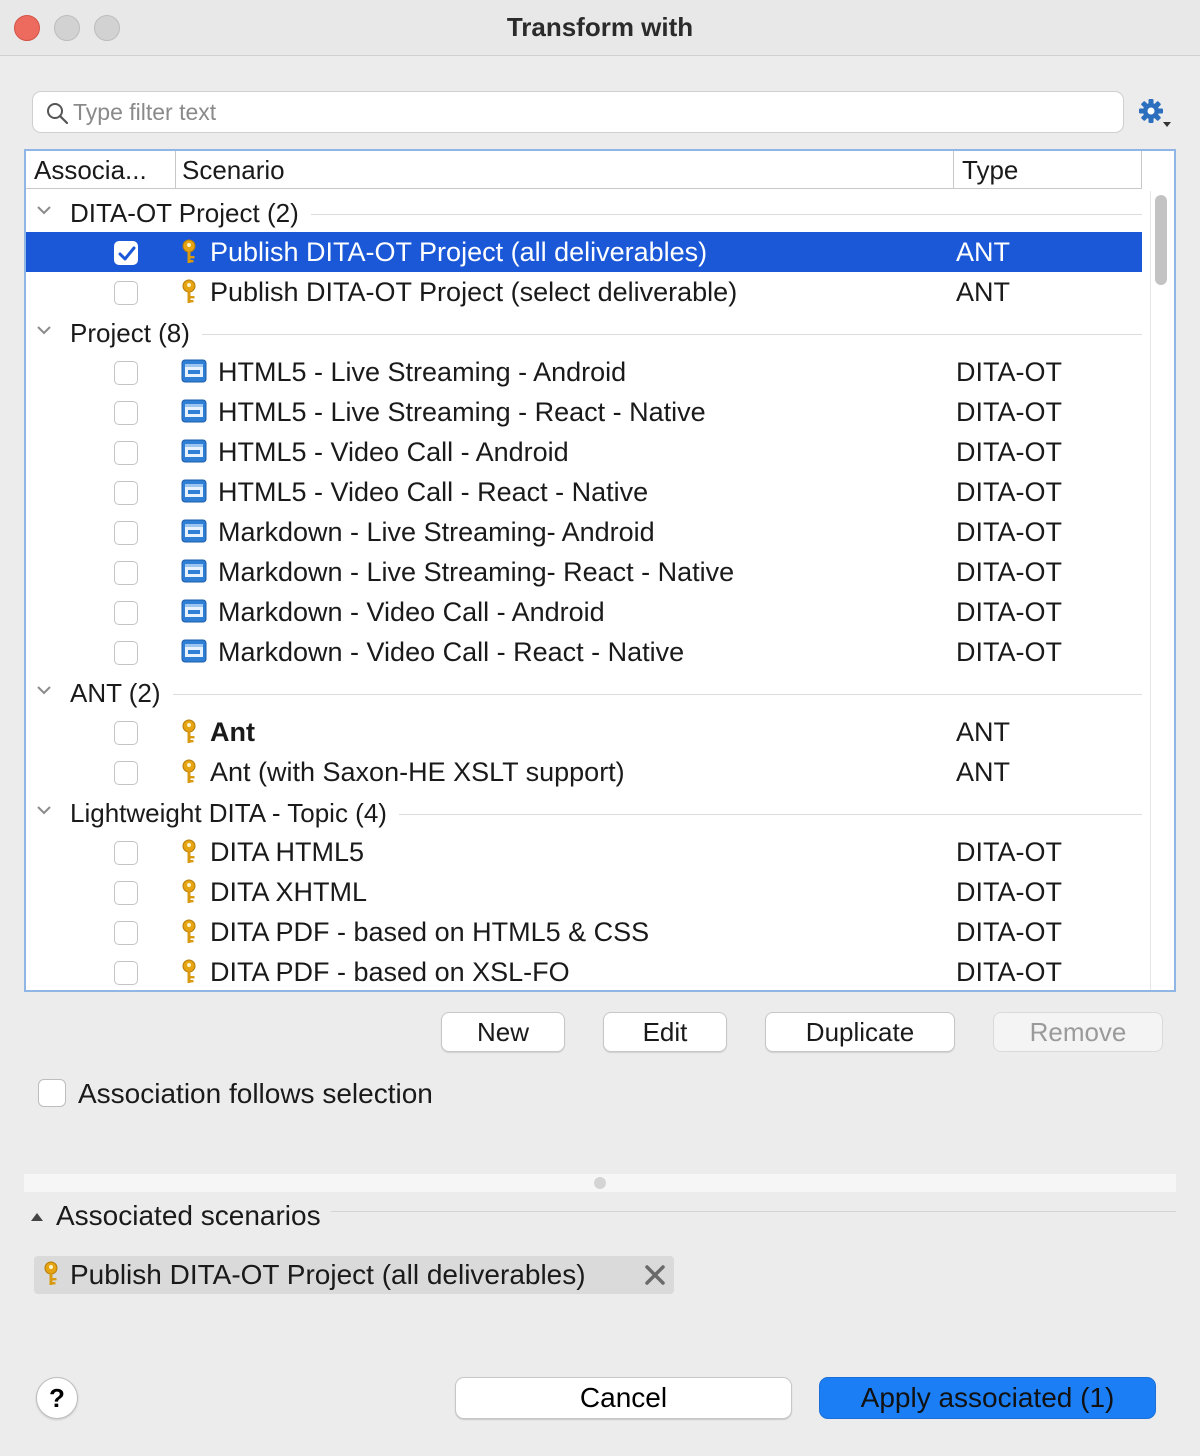 Image resolution: width=1200 pixels, height=1456 pixels. What do you see at coordinates (1048, 169) in the screenshot?
I see `column-header-type: Type` at bounding box center [1048, 169].